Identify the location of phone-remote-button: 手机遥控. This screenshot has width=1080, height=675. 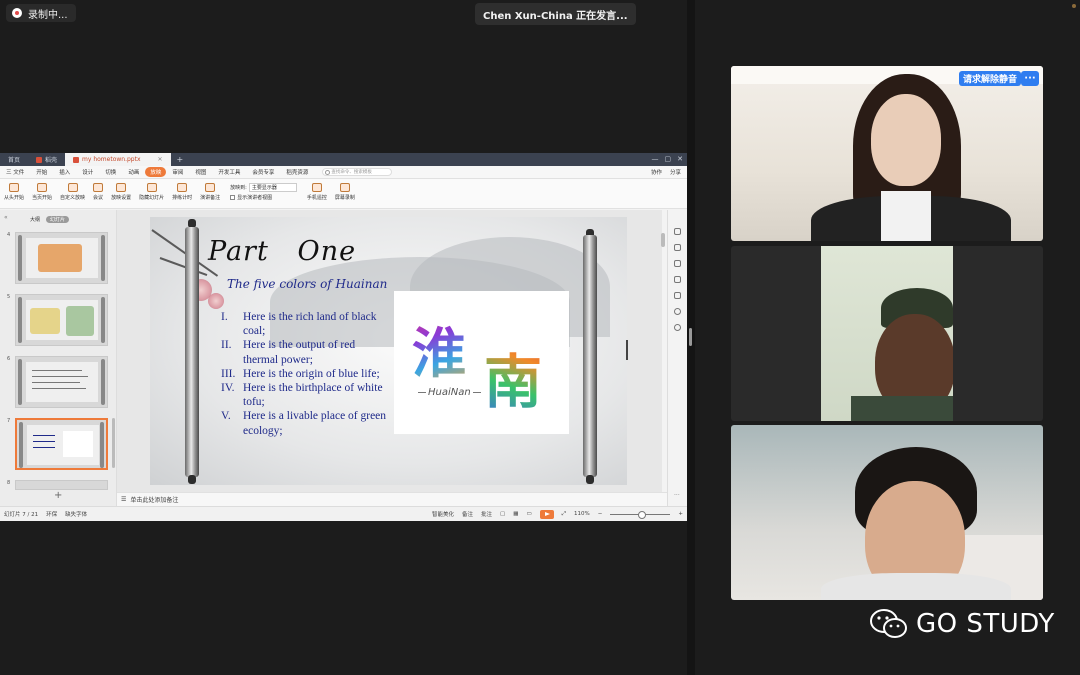
(317, 192).